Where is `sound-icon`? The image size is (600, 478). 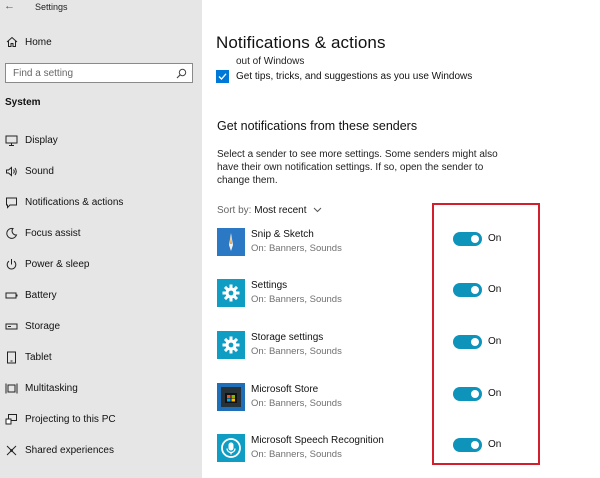
sound-icon is located at coordinates (11, 171).